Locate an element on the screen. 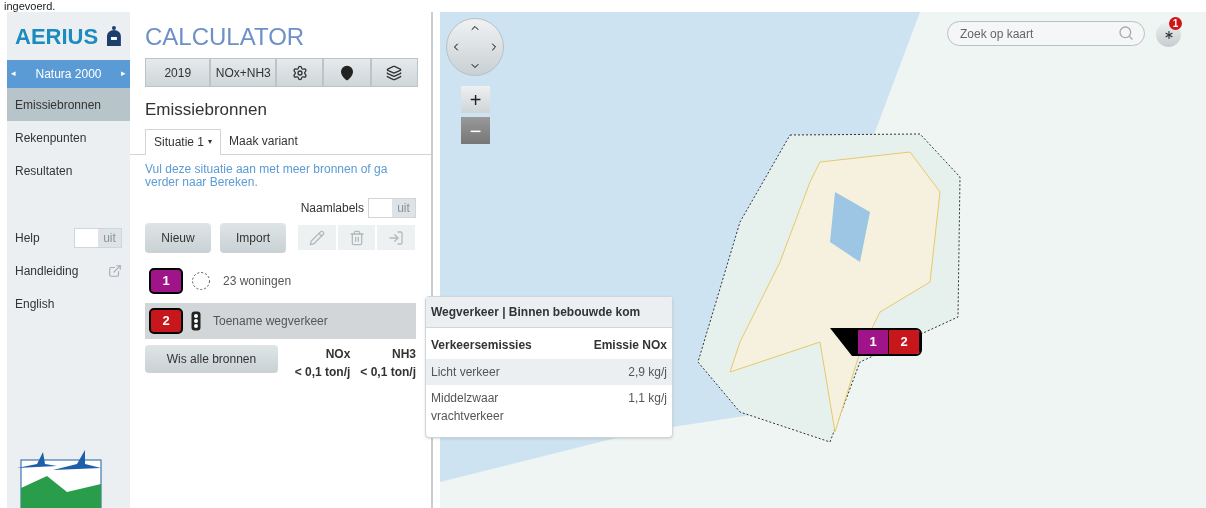 The height and width of the screenshot is (508, 1206). sidebar-link: Handleiding is located at coordinates (47, 270).